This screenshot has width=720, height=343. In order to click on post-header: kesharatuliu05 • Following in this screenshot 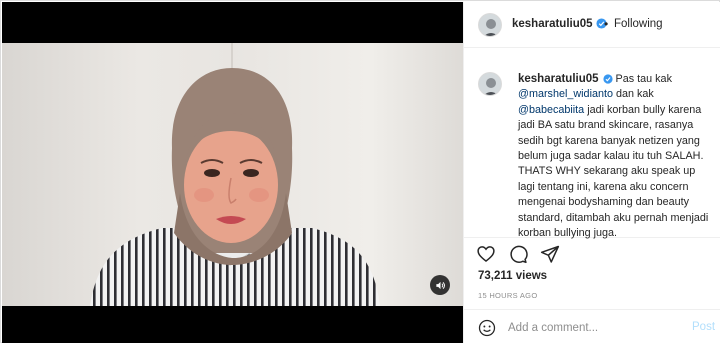, I will do `click(592, 25)`.